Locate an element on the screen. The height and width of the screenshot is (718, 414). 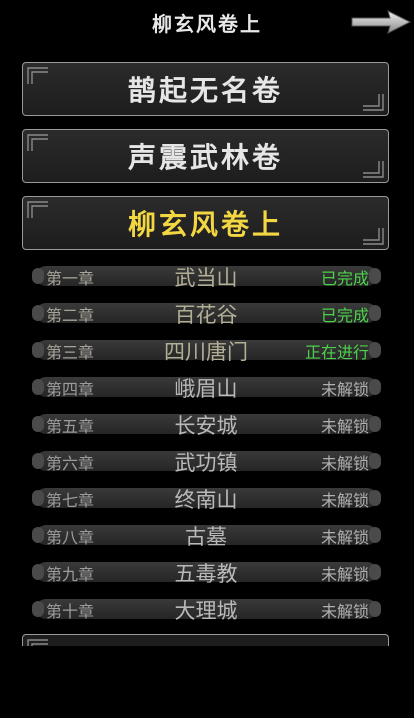
chapter-row: 第三章 四川唐门 正在进行 is located at coordinates (206, 352).